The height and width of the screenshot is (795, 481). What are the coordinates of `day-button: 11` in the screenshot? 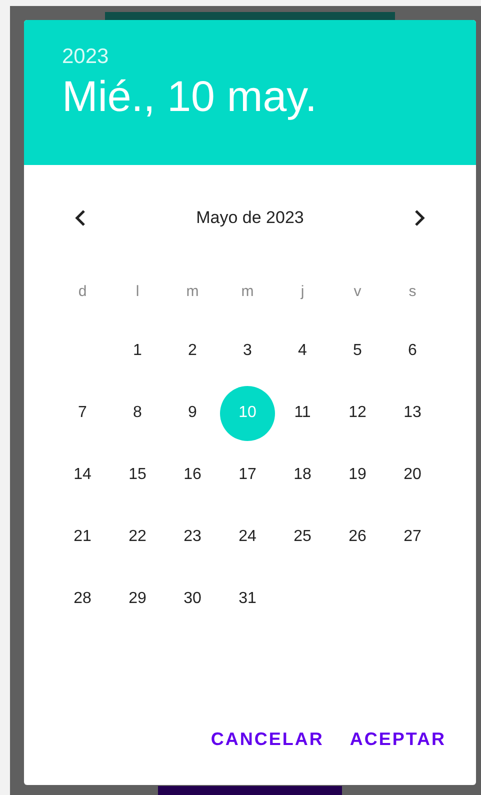 It's located at (302, 413).